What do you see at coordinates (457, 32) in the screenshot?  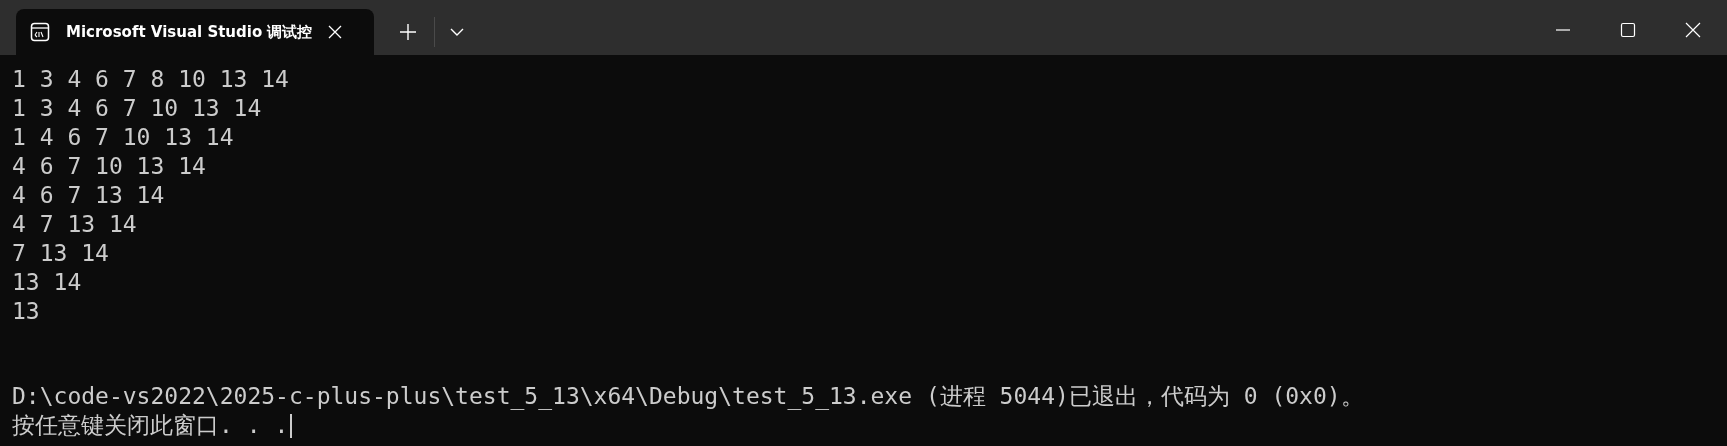 I see `chevron-down-icon` at bounding box center [457, 32].